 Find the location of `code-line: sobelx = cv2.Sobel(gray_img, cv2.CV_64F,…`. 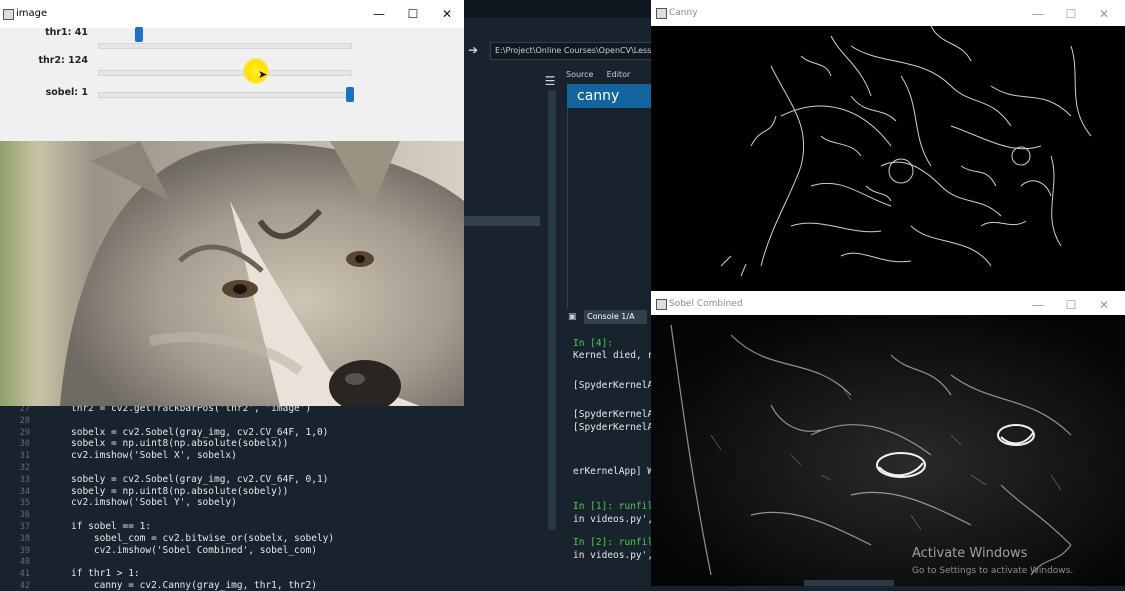

code-line: sobelx = cv2.Sobel(gray_img, cv2.CV_64F,… is located at coordinates (199, 432).